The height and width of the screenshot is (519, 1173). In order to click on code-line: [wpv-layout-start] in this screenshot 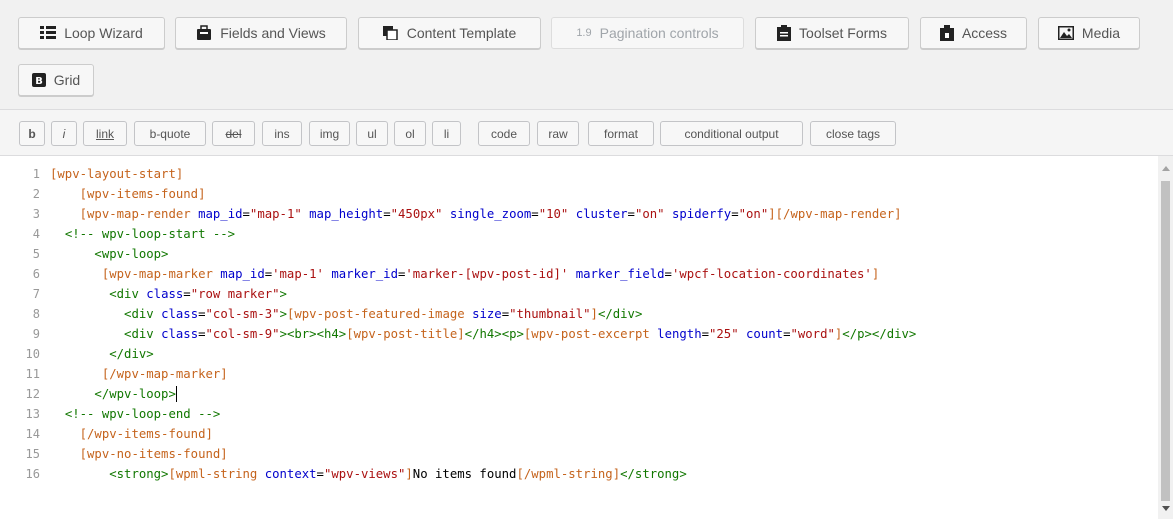, I will do `click(116, 174)`.